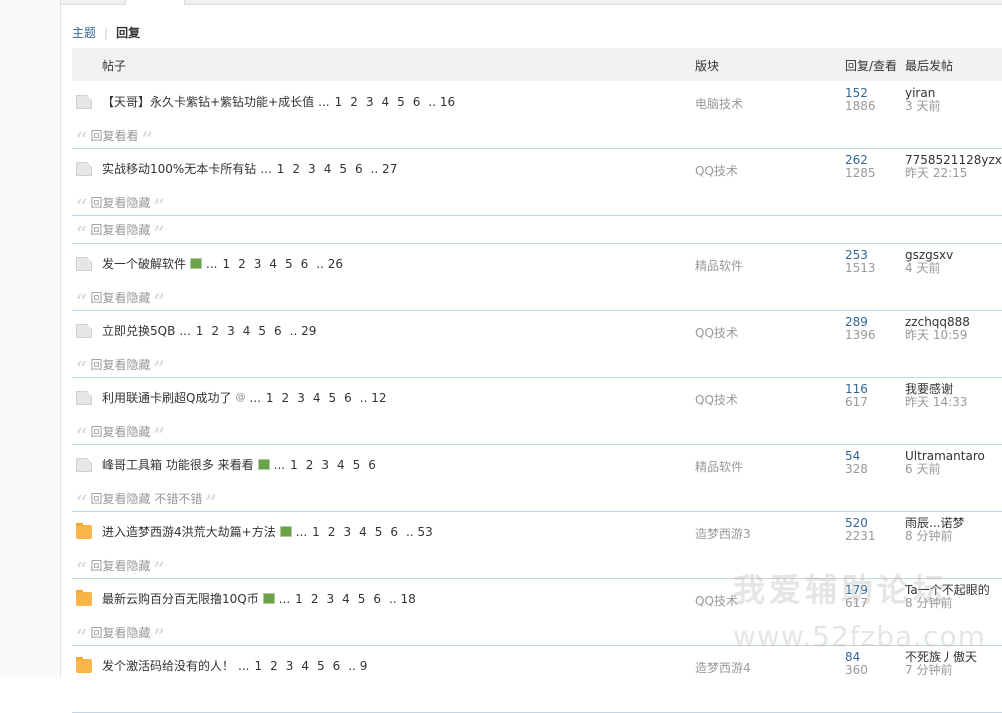 Image resolution: width=1002 pixels, height=713 pixels. Describe the element at coordinates (285, 531) in the screenshot. I see `image-attachment-icon` at that location.